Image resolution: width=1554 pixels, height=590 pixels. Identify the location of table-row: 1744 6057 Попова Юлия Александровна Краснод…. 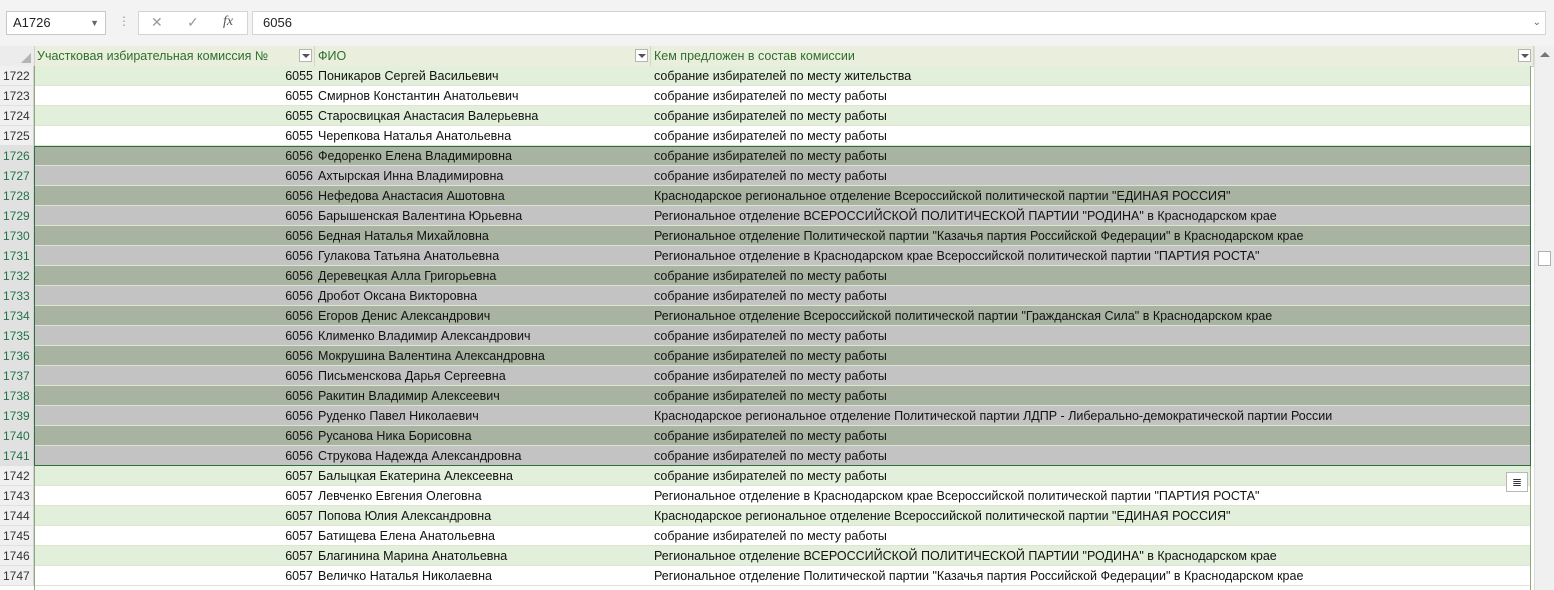
(767, 516).